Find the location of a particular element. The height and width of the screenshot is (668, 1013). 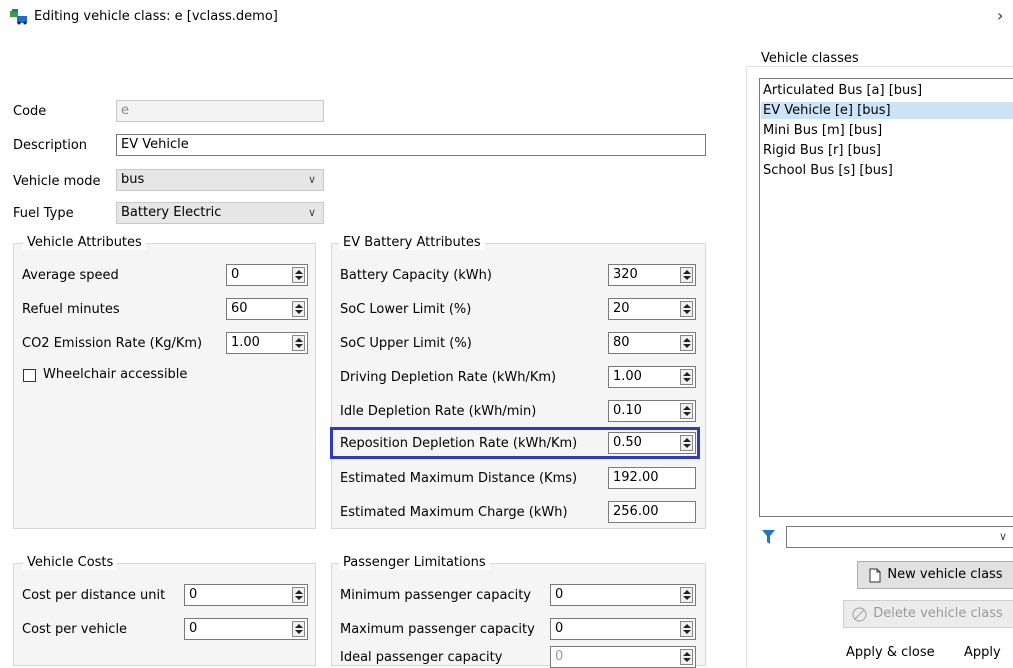

vehicle-class-icon is located at coordinates (18, 17).